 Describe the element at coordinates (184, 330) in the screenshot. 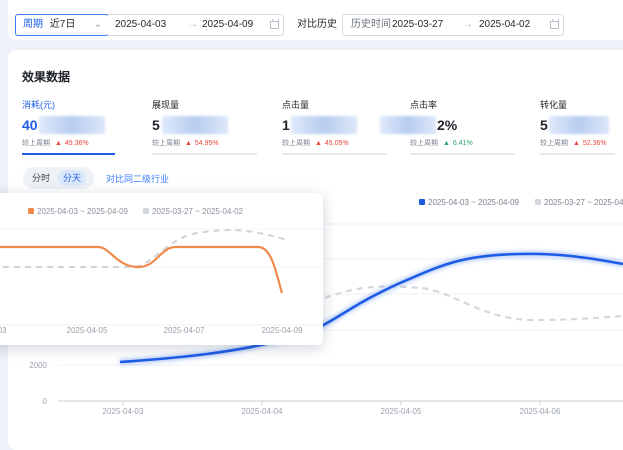

I see `tooltip-x-tick: 2025-04-07` at that location.